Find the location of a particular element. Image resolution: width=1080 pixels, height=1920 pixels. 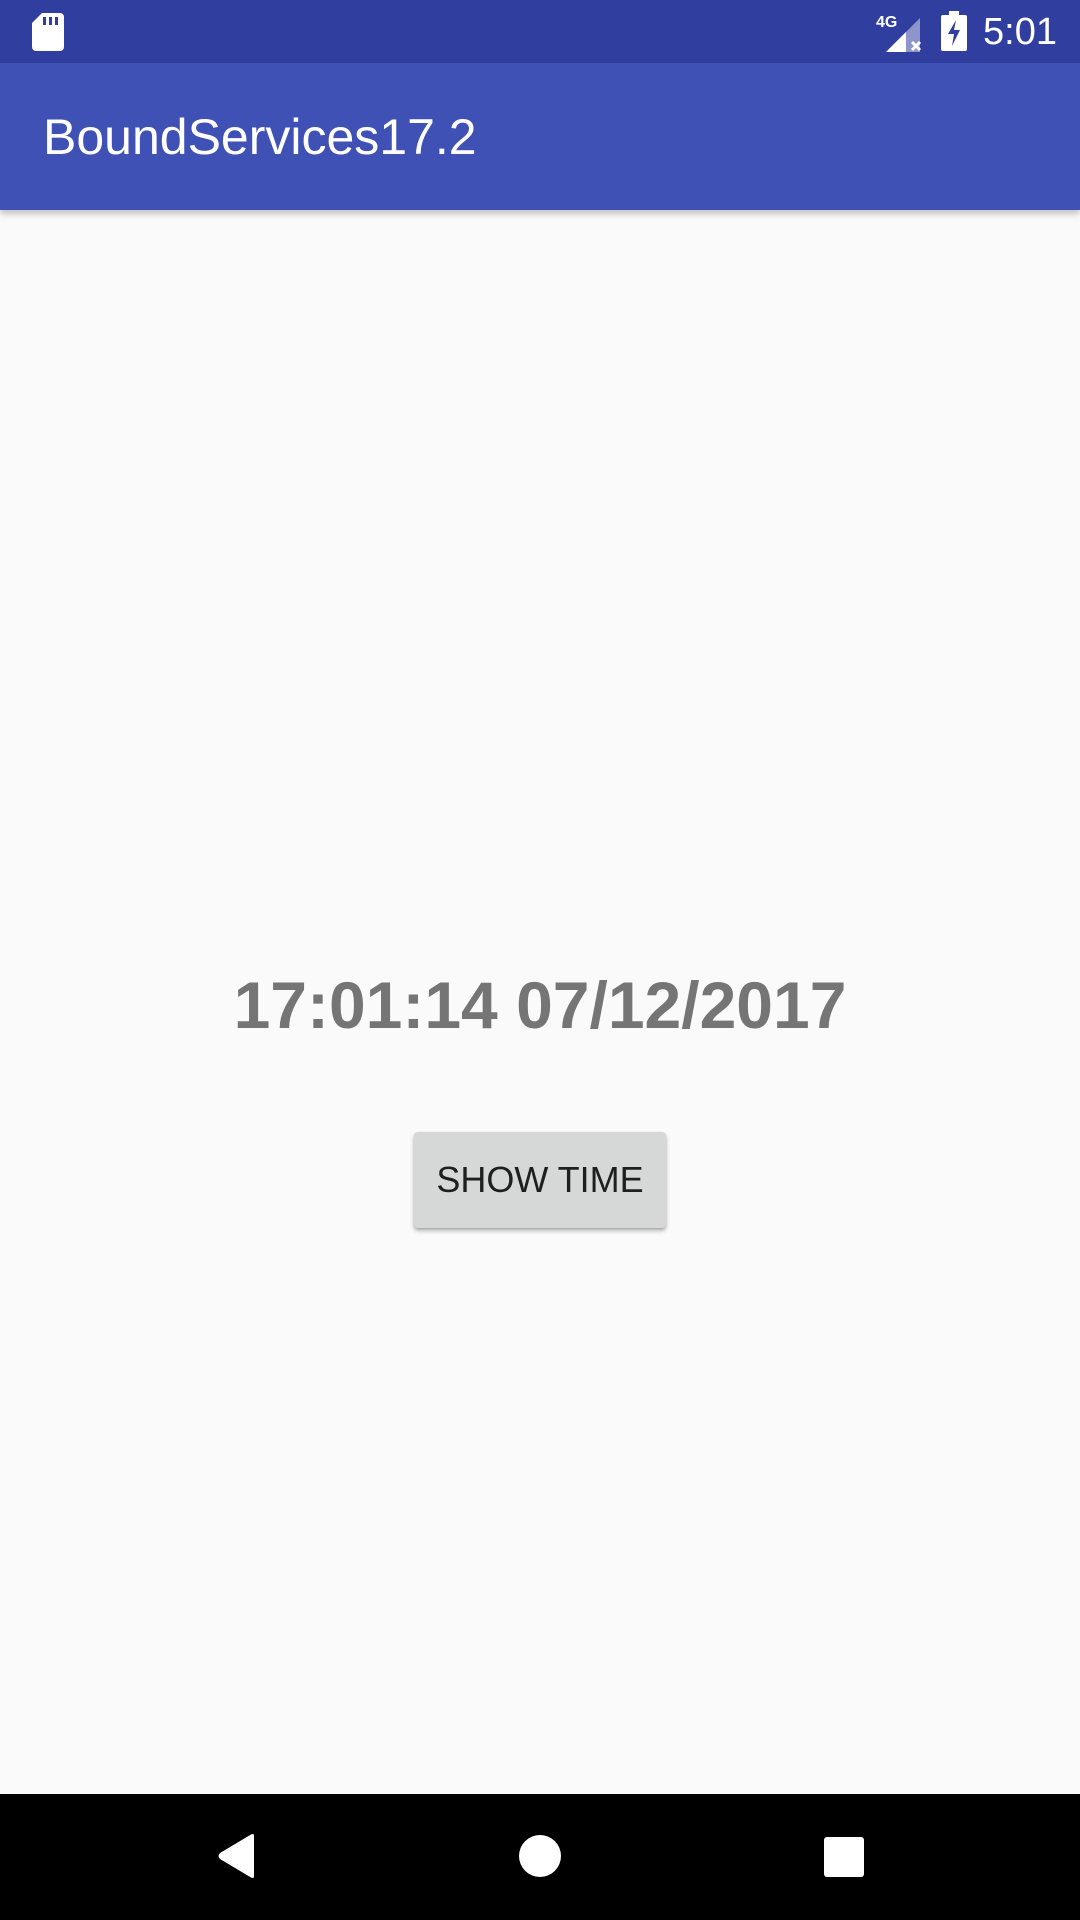

time-display: 17:01:14 07/12/2017 is located at coordinates (540, 1005).